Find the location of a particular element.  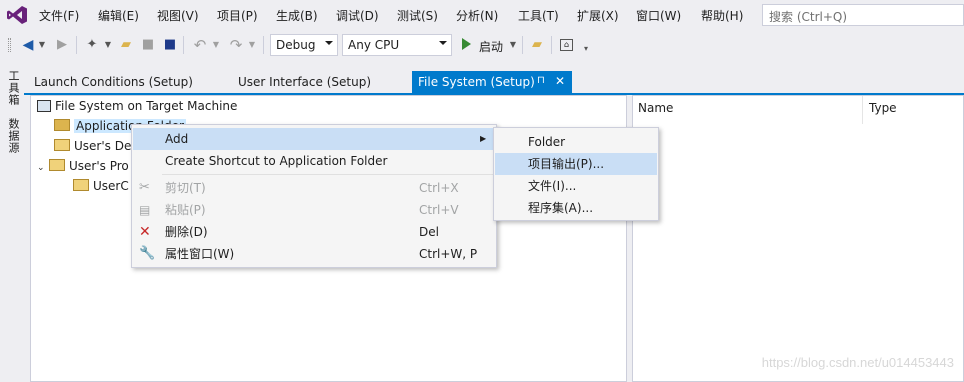

find-in-files-icon: ▰ is located at coordinates (537, 45).